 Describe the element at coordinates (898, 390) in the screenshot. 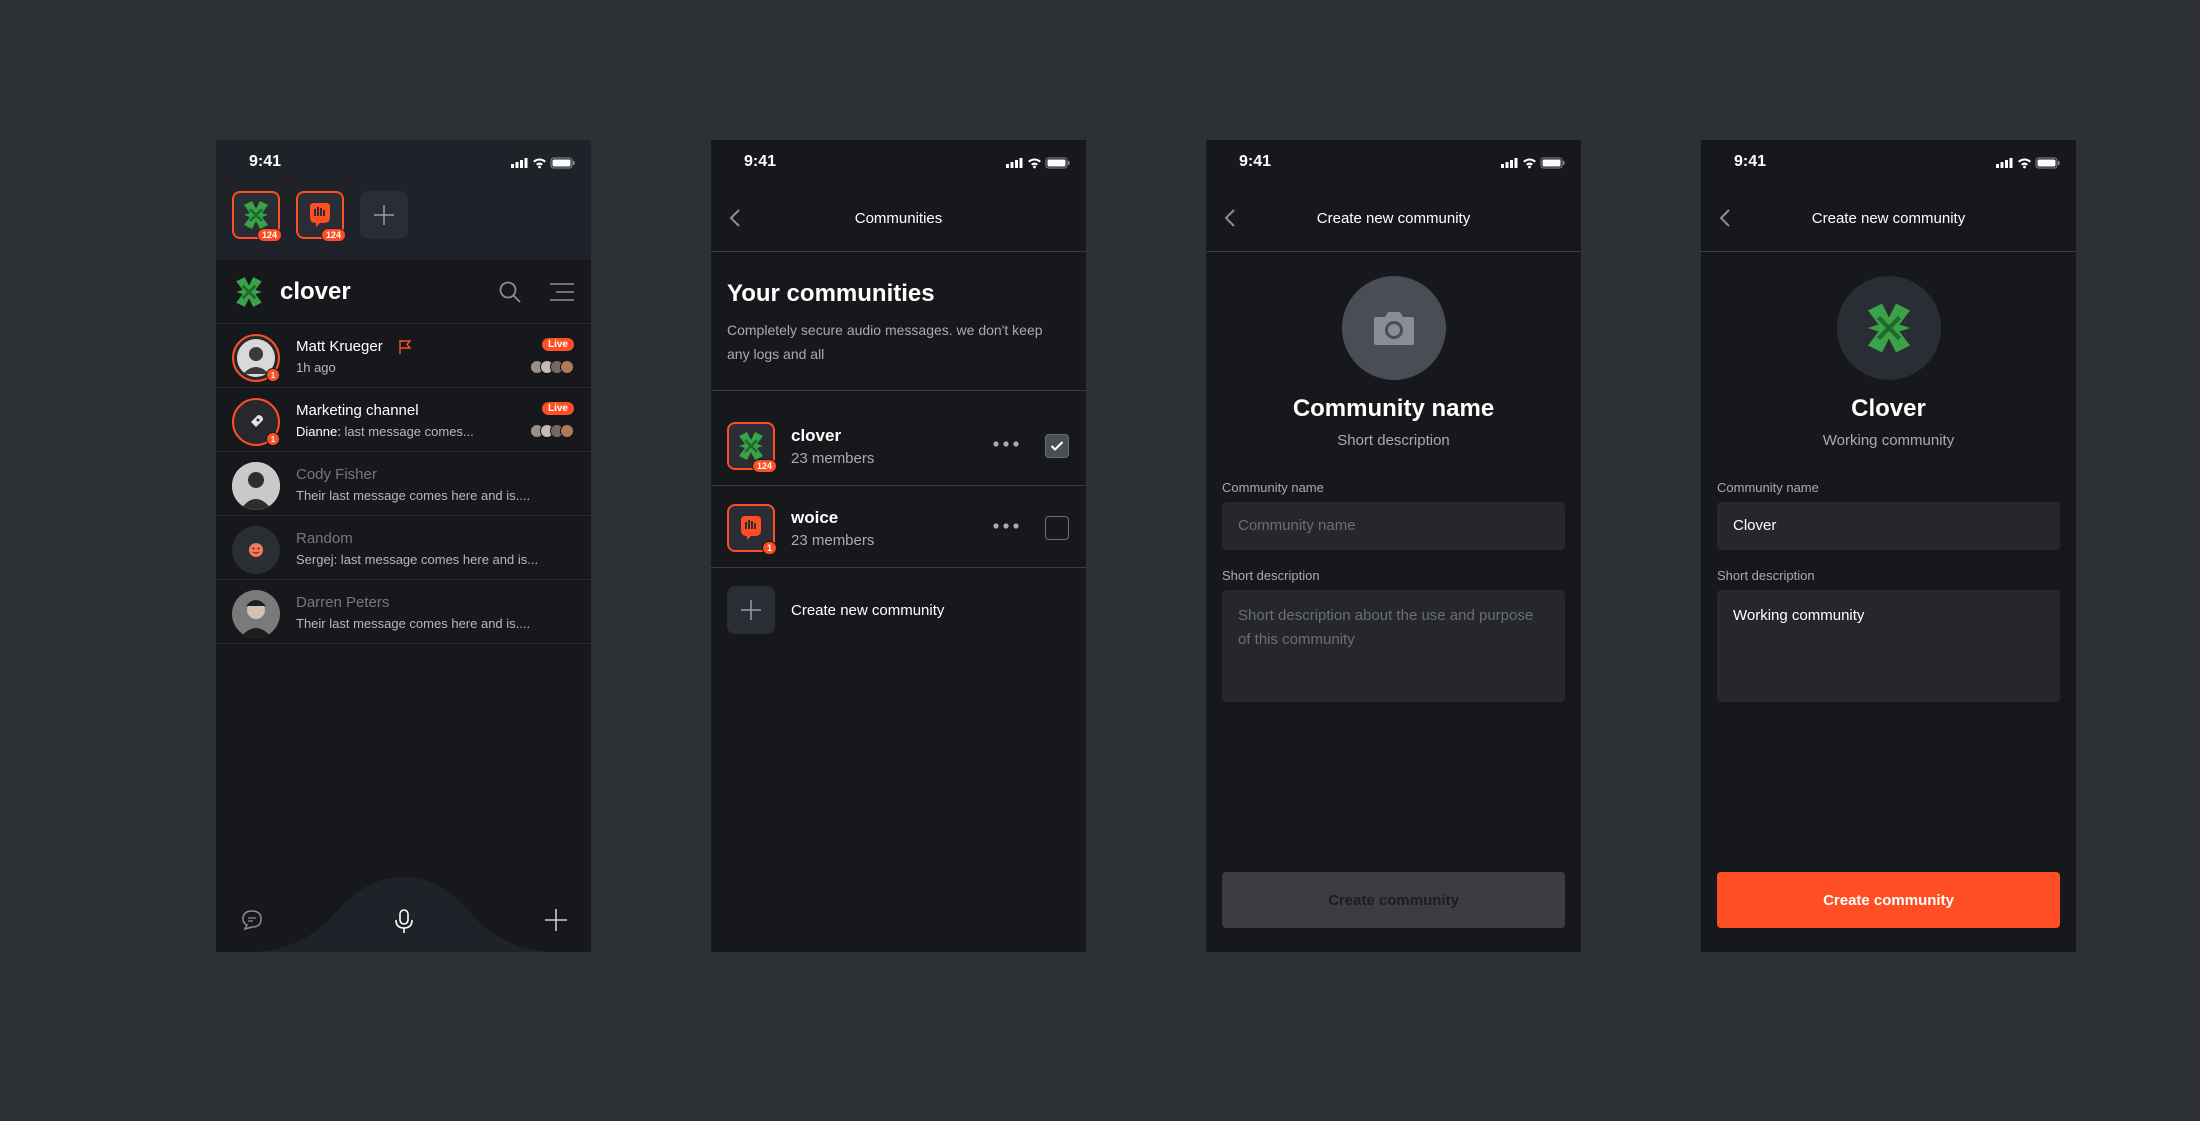

I see `divider` at that location.